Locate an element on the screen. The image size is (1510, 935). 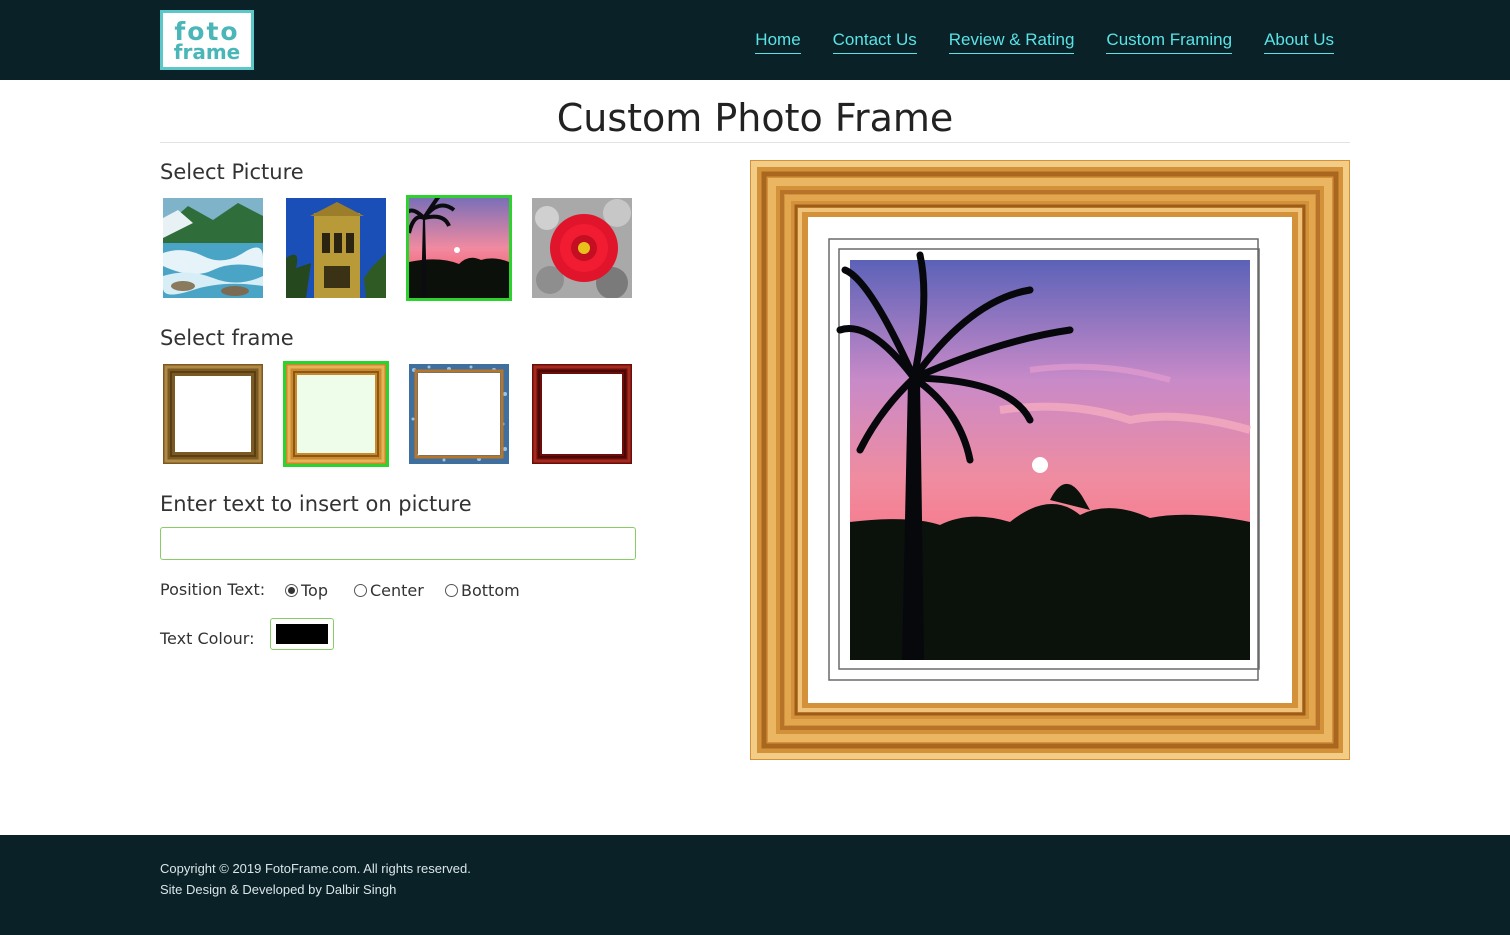
frame-thumb-red-wood is located at coordinates (582, 414).